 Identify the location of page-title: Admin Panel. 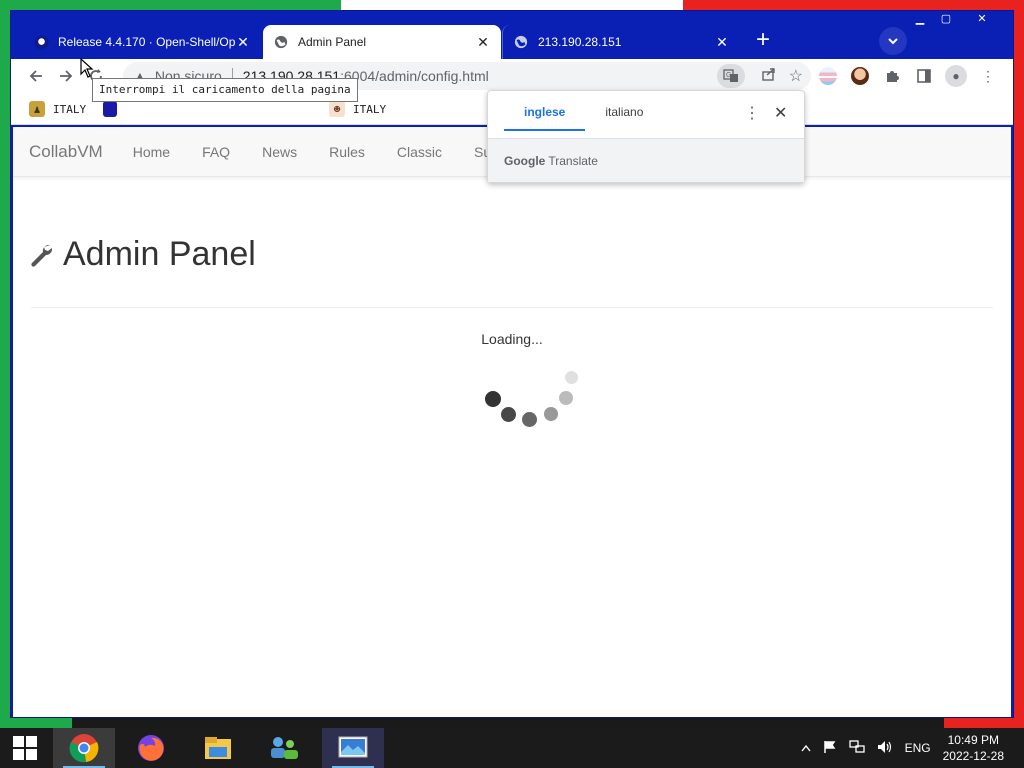
(142, 254).